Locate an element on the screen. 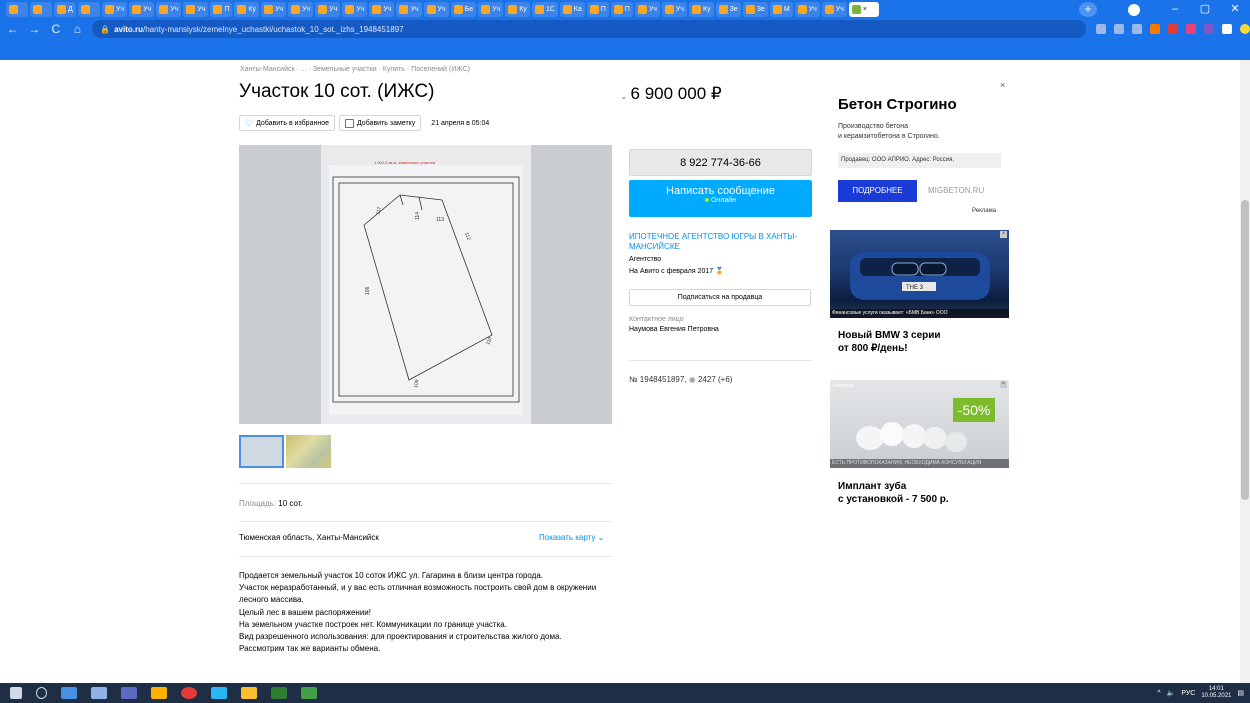 This screenshot has height=703, width=1250. browser-tab: 1С is located at coordinates (544, 9).